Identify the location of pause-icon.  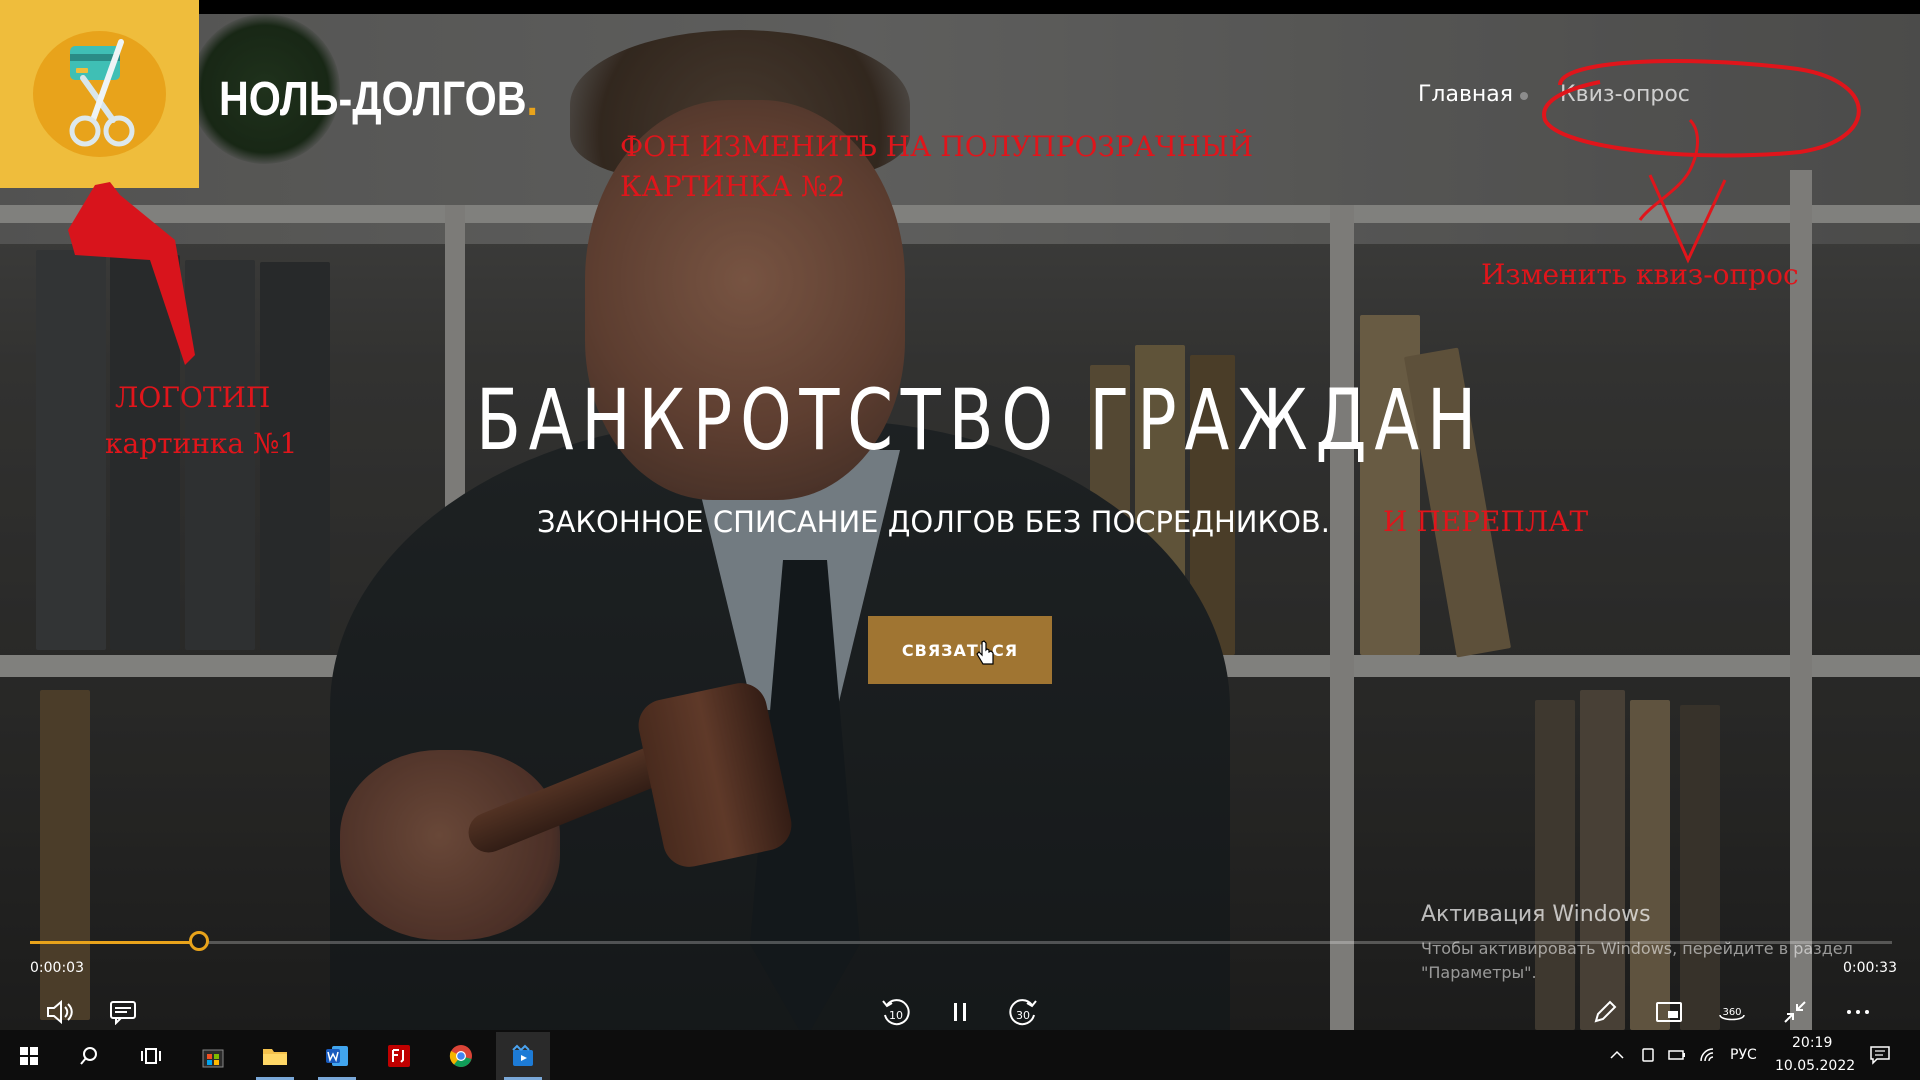
(960, 1012).